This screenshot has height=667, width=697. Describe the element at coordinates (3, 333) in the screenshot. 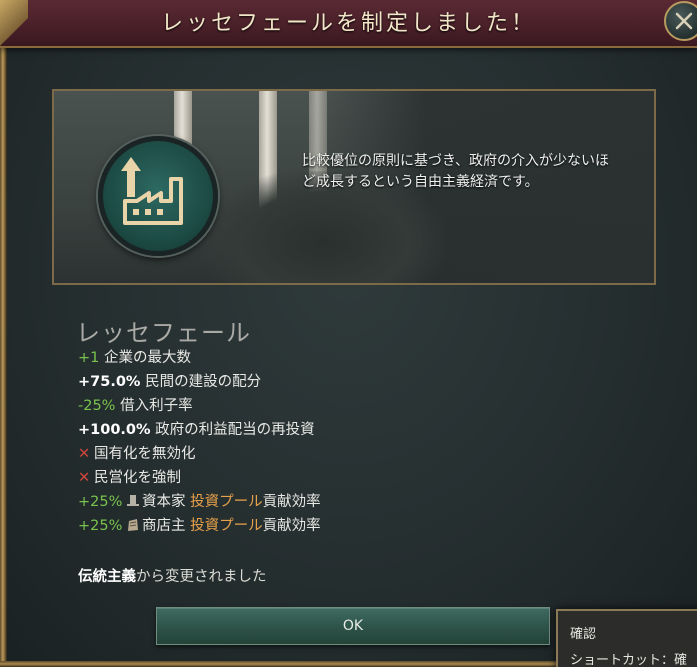

I see `gold-border-left` at that location.